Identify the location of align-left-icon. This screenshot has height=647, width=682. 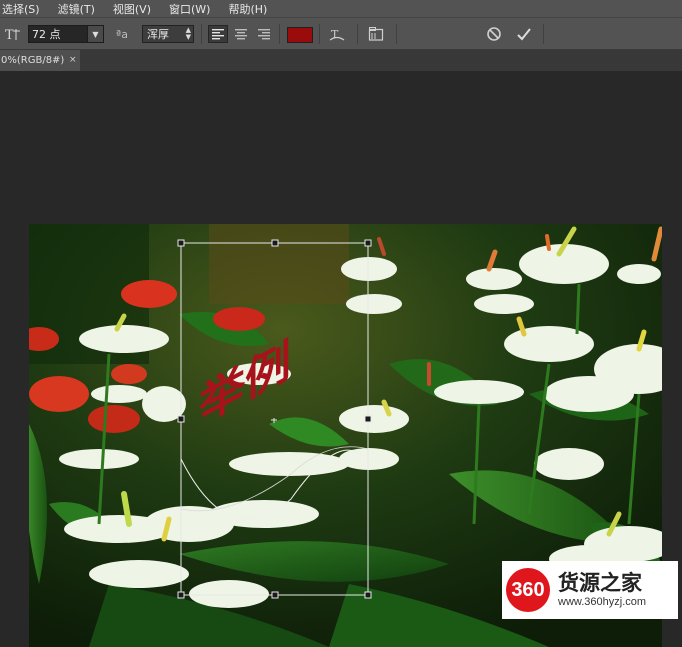
(218, 34).